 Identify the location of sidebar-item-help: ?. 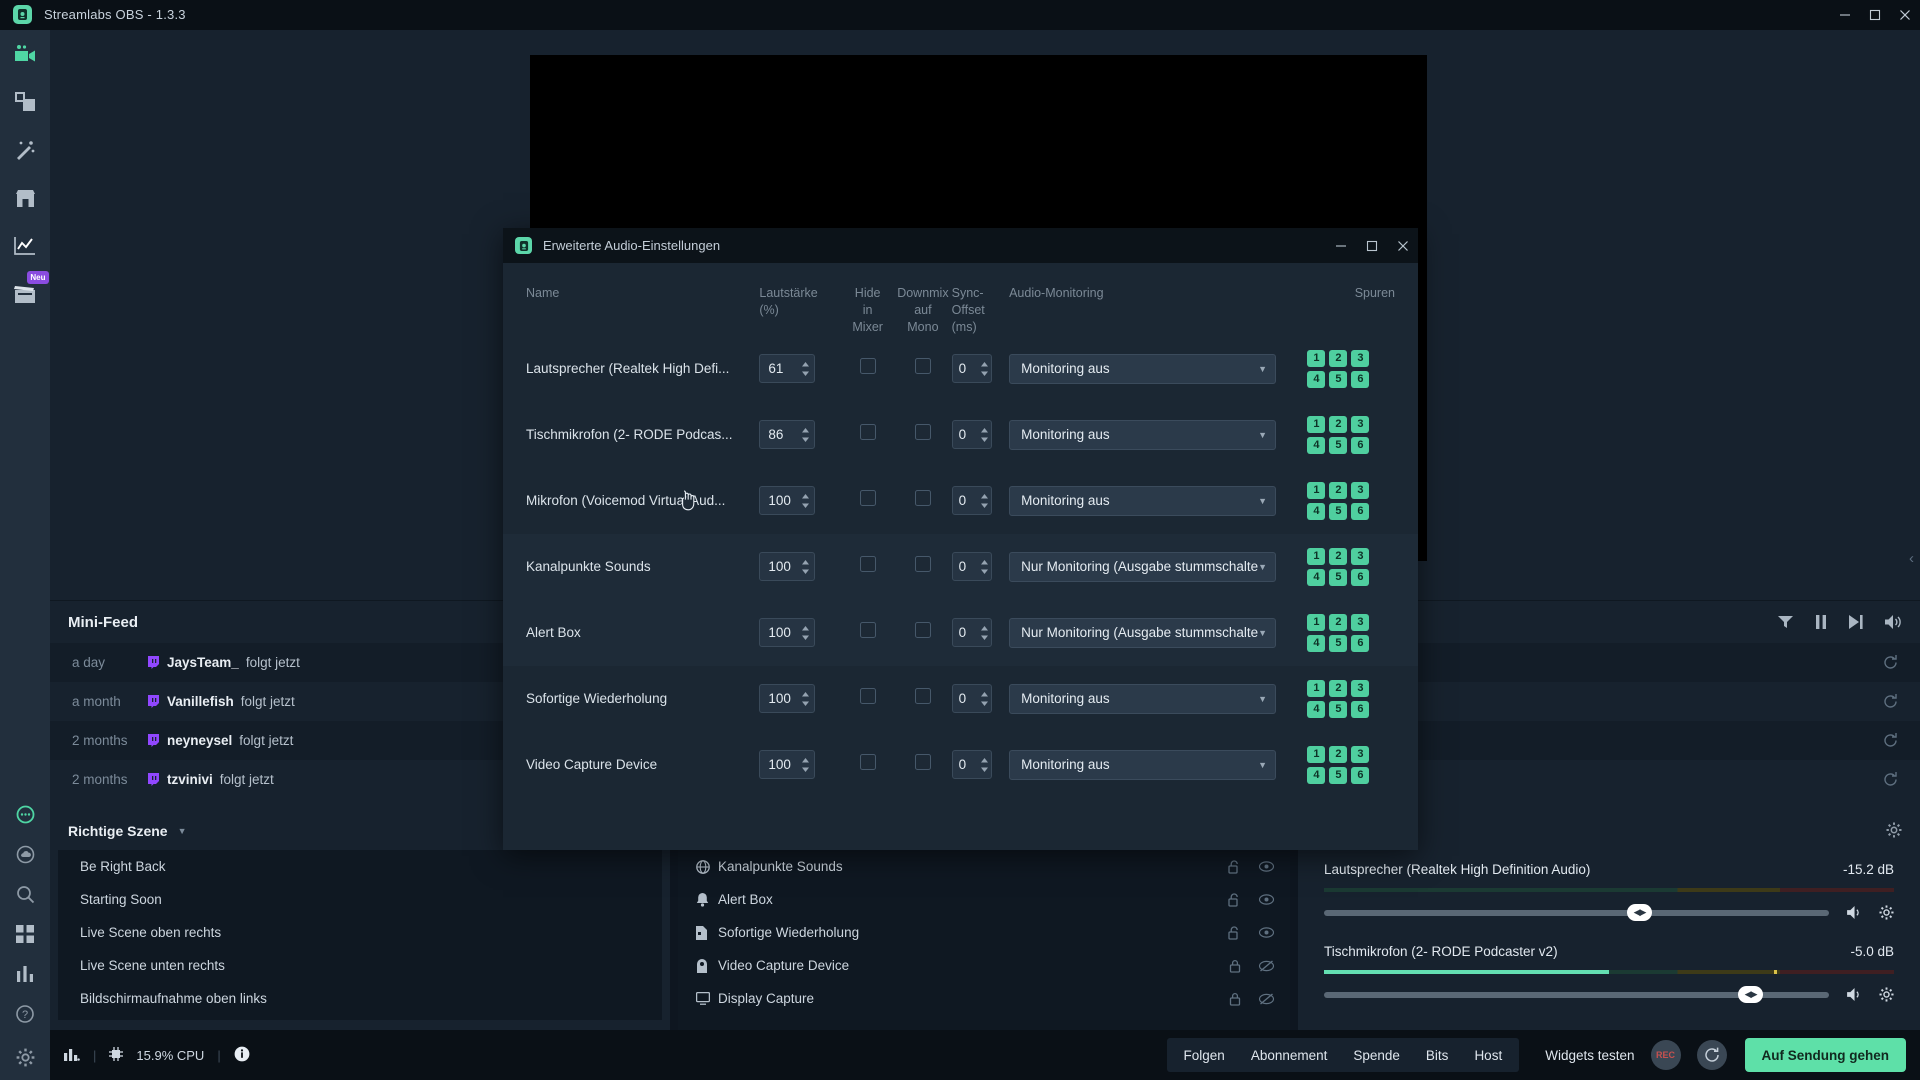
(25, 1014).